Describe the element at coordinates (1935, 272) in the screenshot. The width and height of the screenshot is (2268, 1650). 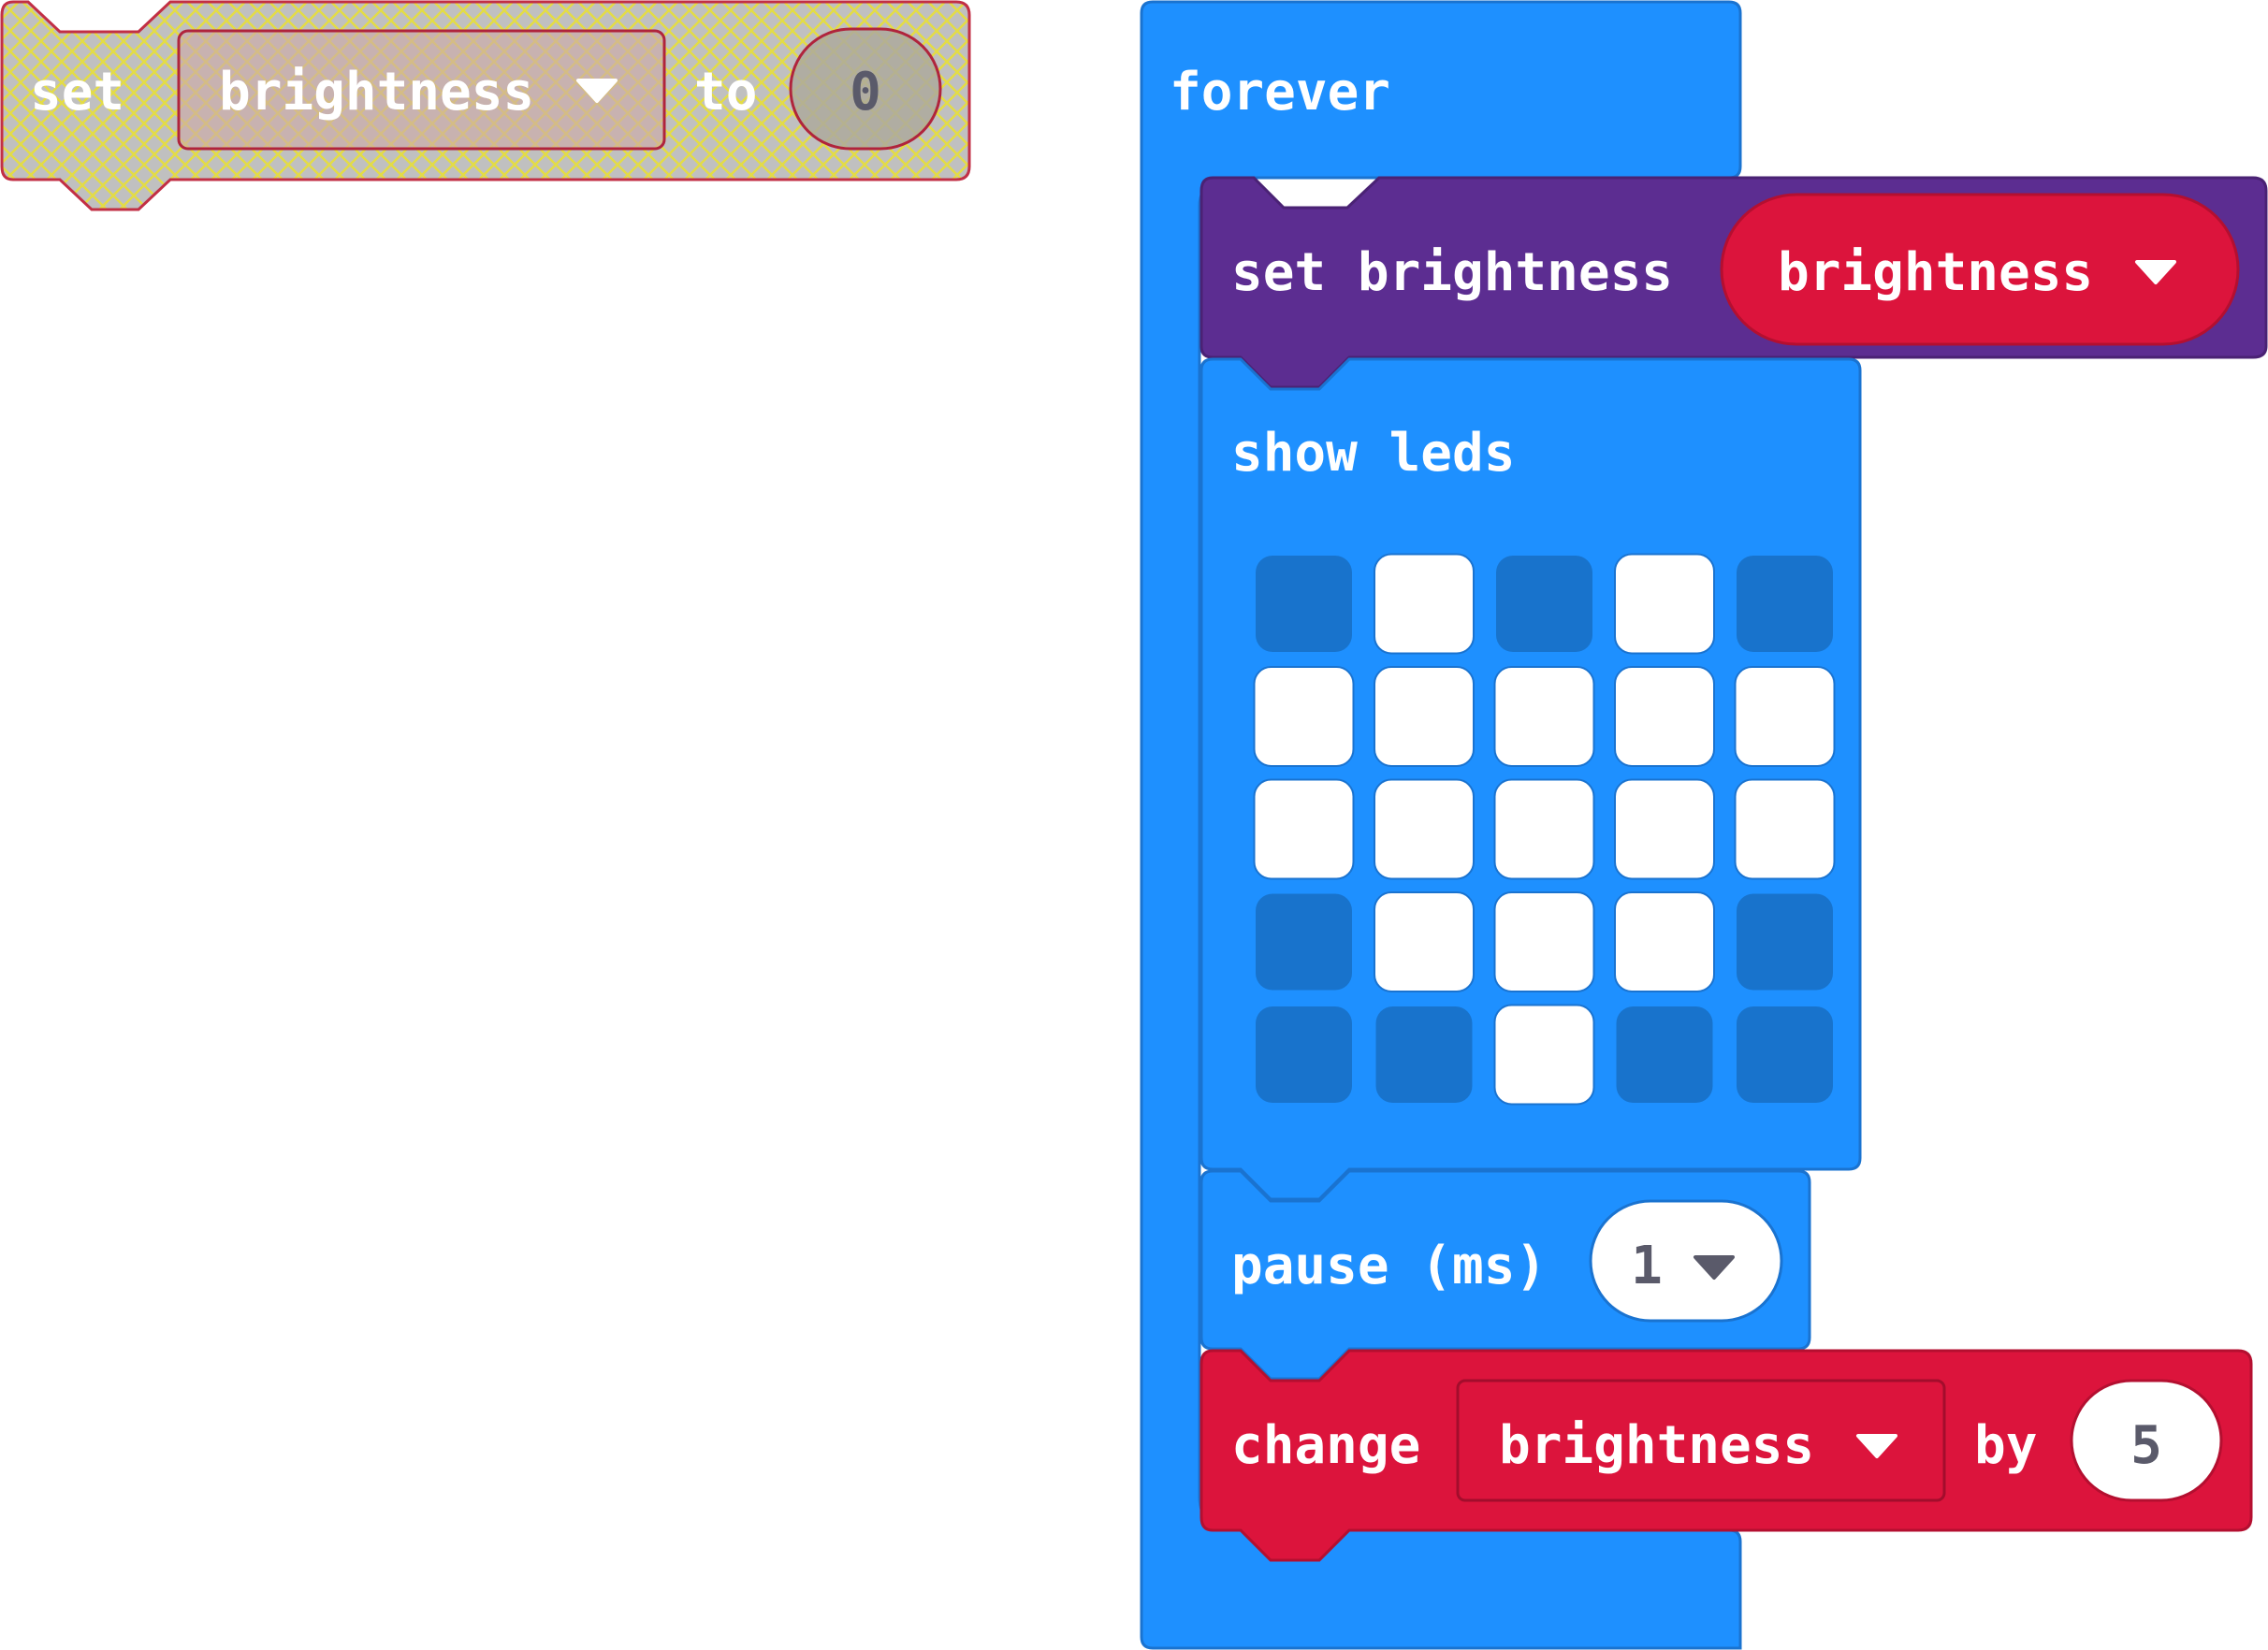
I see `brightness-reporter-label: brightness` at that location.